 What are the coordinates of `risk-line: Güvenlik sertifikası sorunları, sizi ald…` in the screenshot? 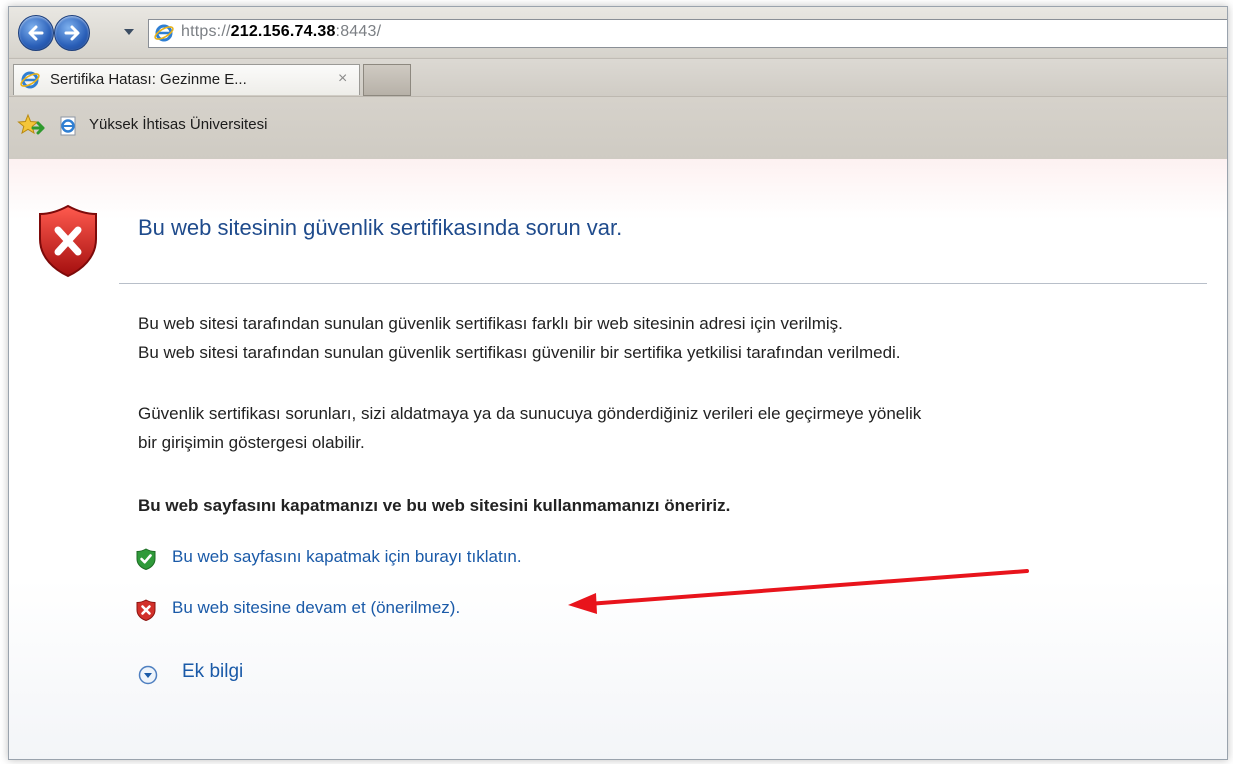 It's located at (530, 413).